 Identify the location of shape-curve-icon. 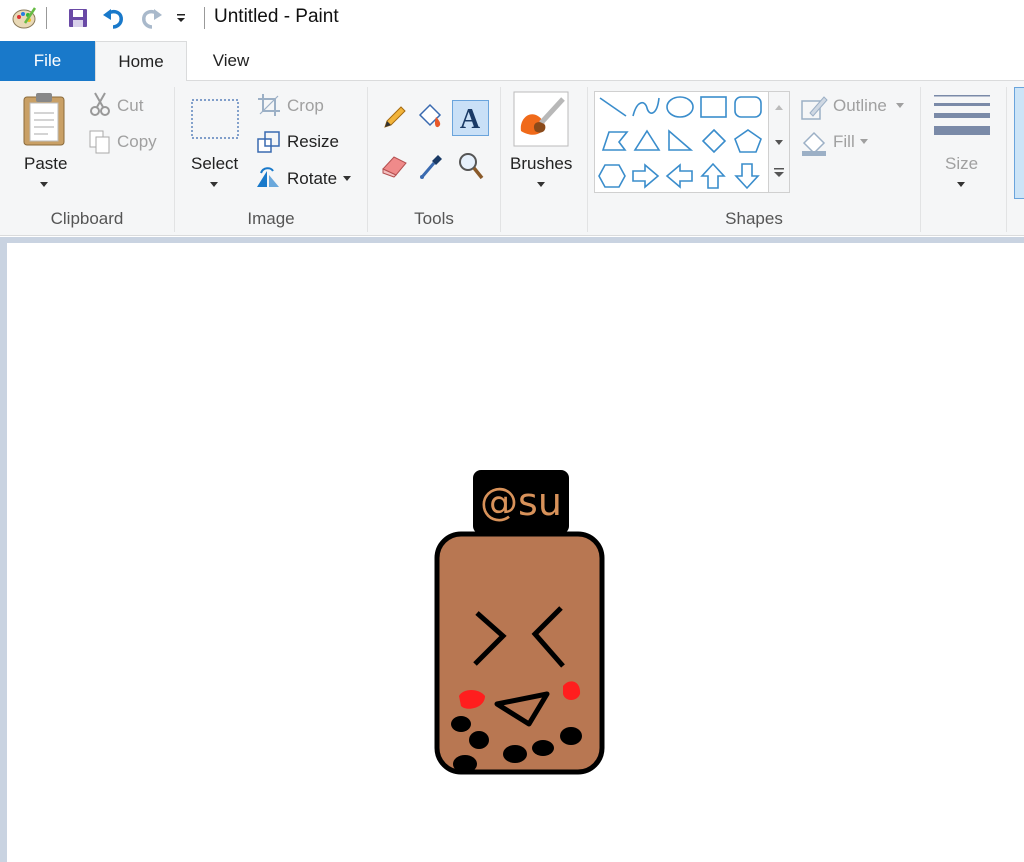
(646, 107).